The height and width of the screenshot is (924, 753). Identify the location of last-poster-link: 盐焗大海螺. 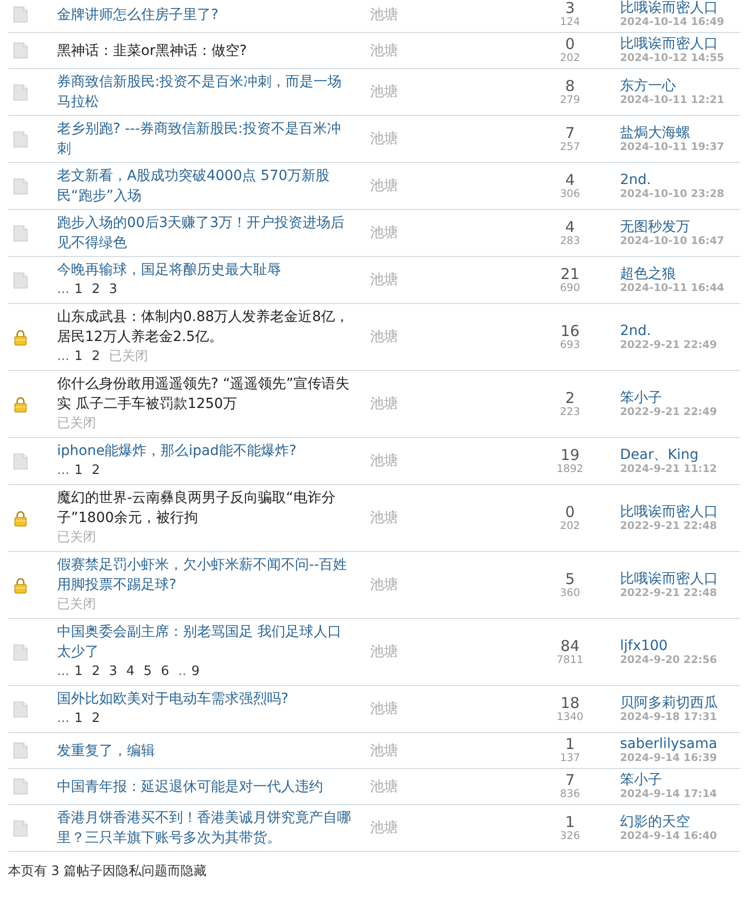
(655, 132).